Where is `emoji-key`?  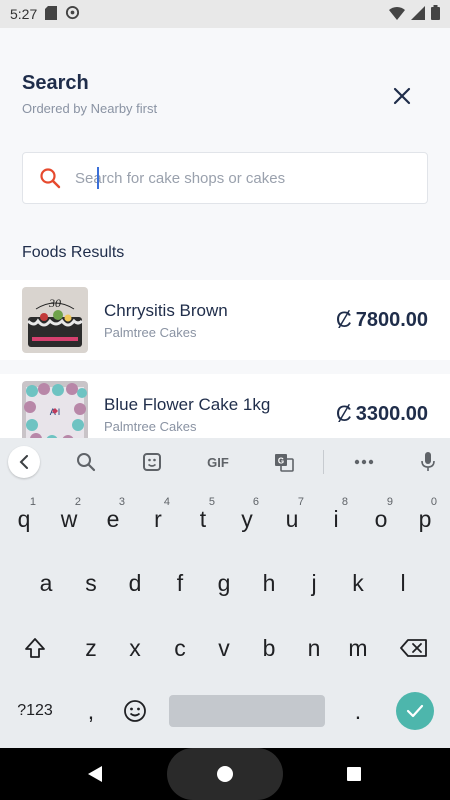
emoji-key is located at coordinates (135, 711).